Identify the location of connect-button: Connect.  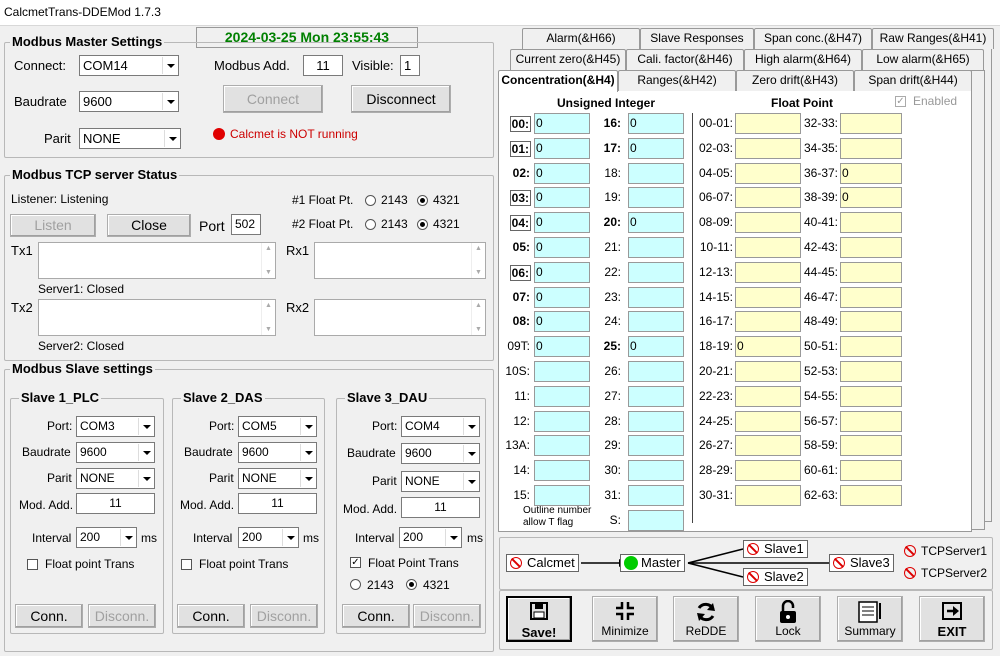
(273, 99).